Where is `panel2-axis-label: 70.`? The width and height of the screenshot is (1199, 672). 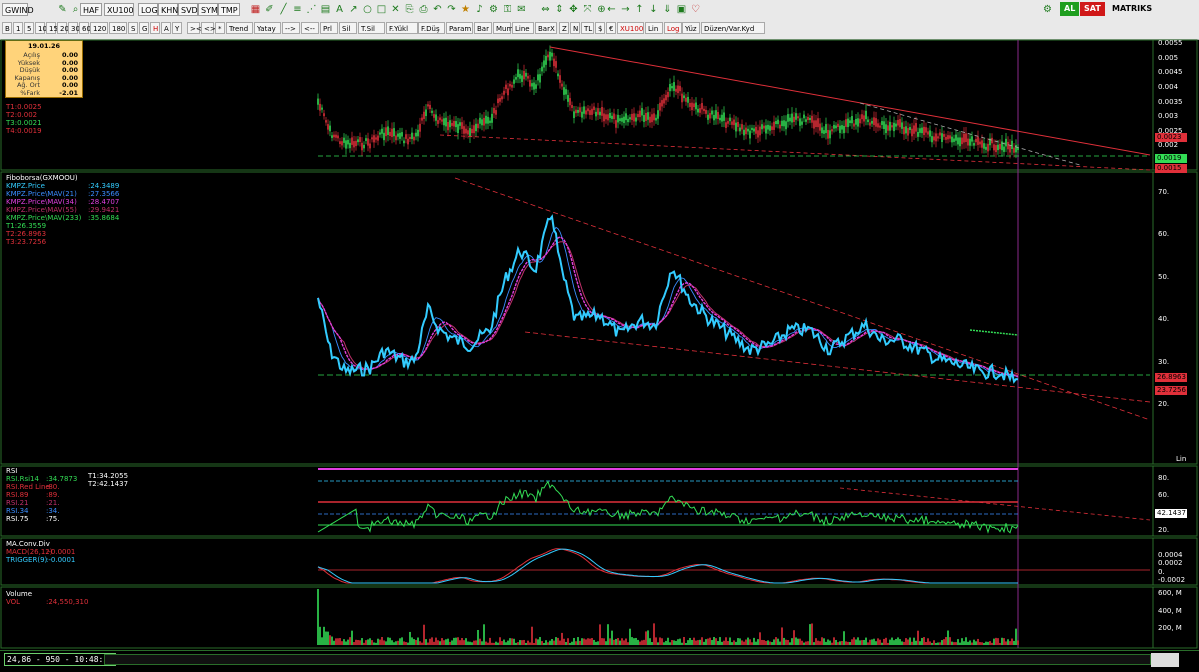
panel2-axis-label: 70. is located at coordinates (1164, 192).